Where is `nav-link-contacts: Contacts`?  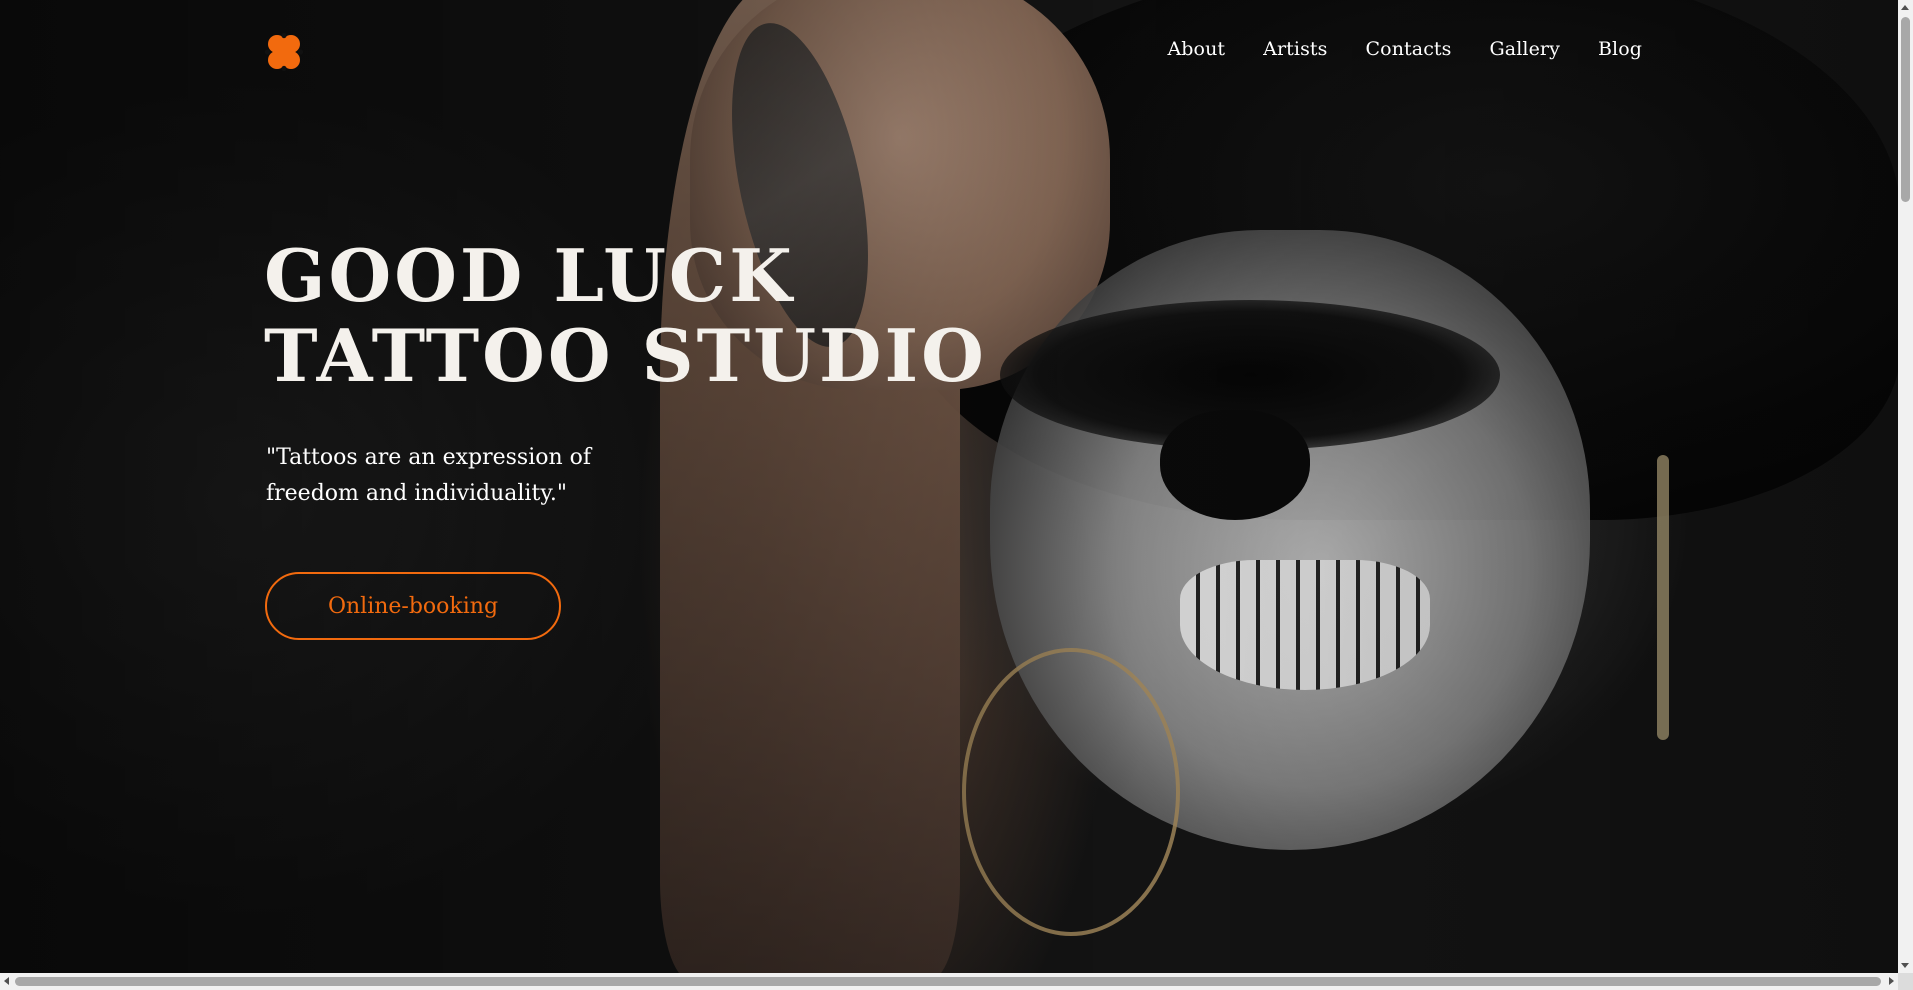
nav-link-contacts: Contacts is located at coordinates (1409, 49).